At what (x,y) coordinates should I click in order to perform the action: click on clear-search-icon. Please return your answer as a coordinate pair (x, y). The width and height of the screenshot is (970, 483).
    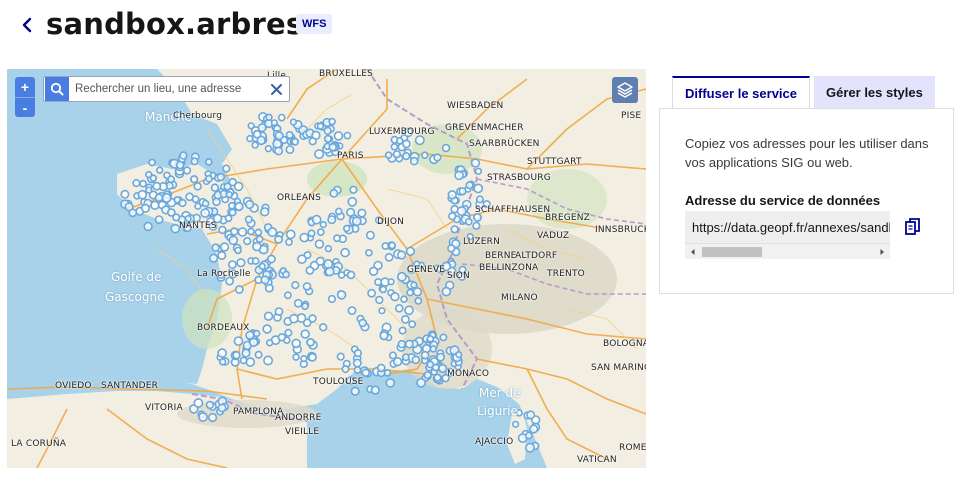
    Looking at the image, I should click on (276, 89).